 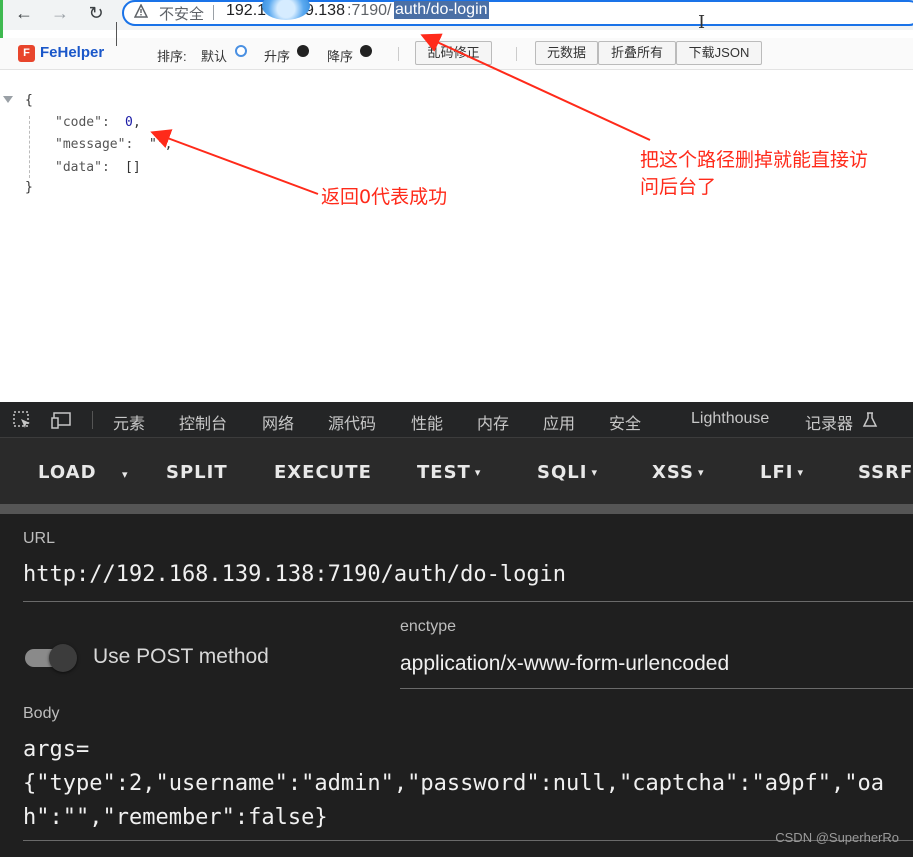 I want to click on tab-lighthouse: Lighthouse, so click(x=730, y=419).